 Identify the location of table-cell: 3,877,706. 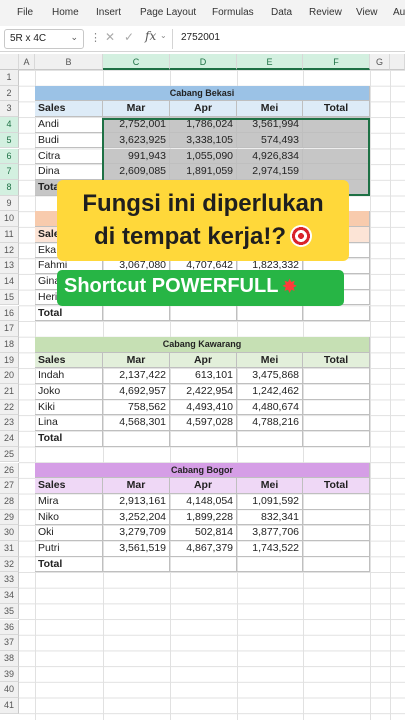
(270, 533).